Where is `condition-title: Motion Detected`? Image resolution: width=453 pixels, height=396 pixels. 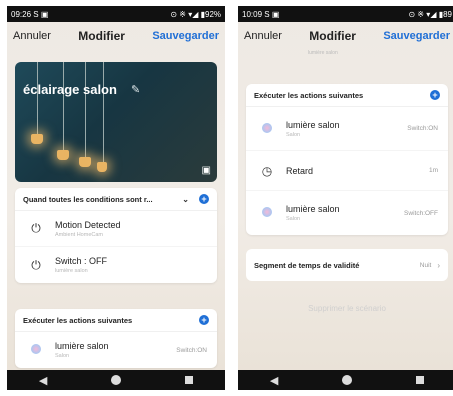
condition-title: Motion Detected is located at coordinates (88, 224).